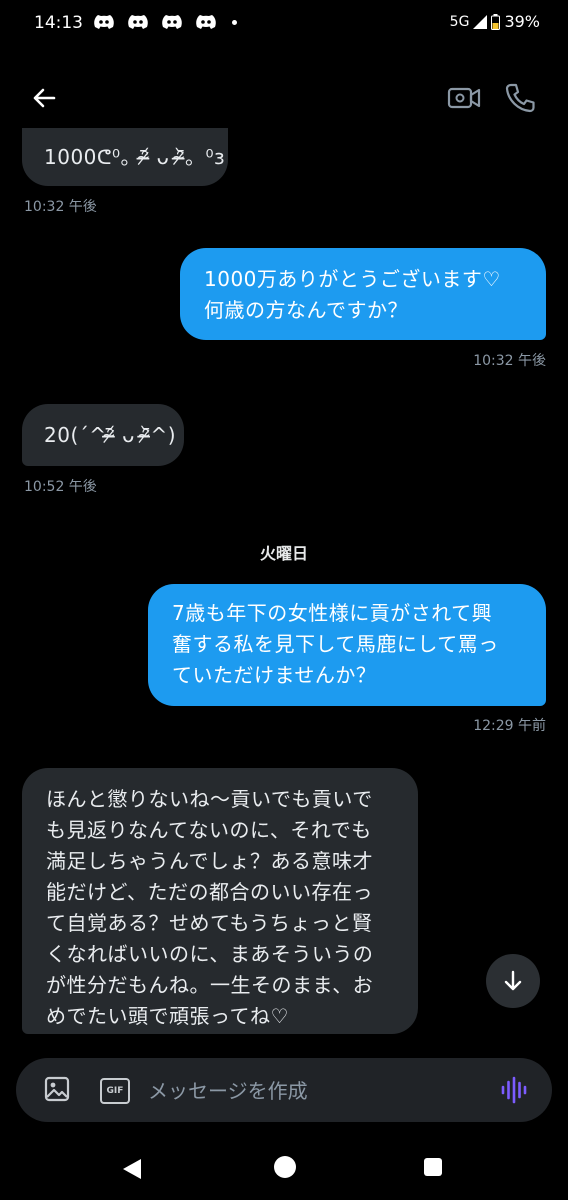 The image size is (568, 1200). I want to click on day-divider: 火曜日, so click(283, 553).